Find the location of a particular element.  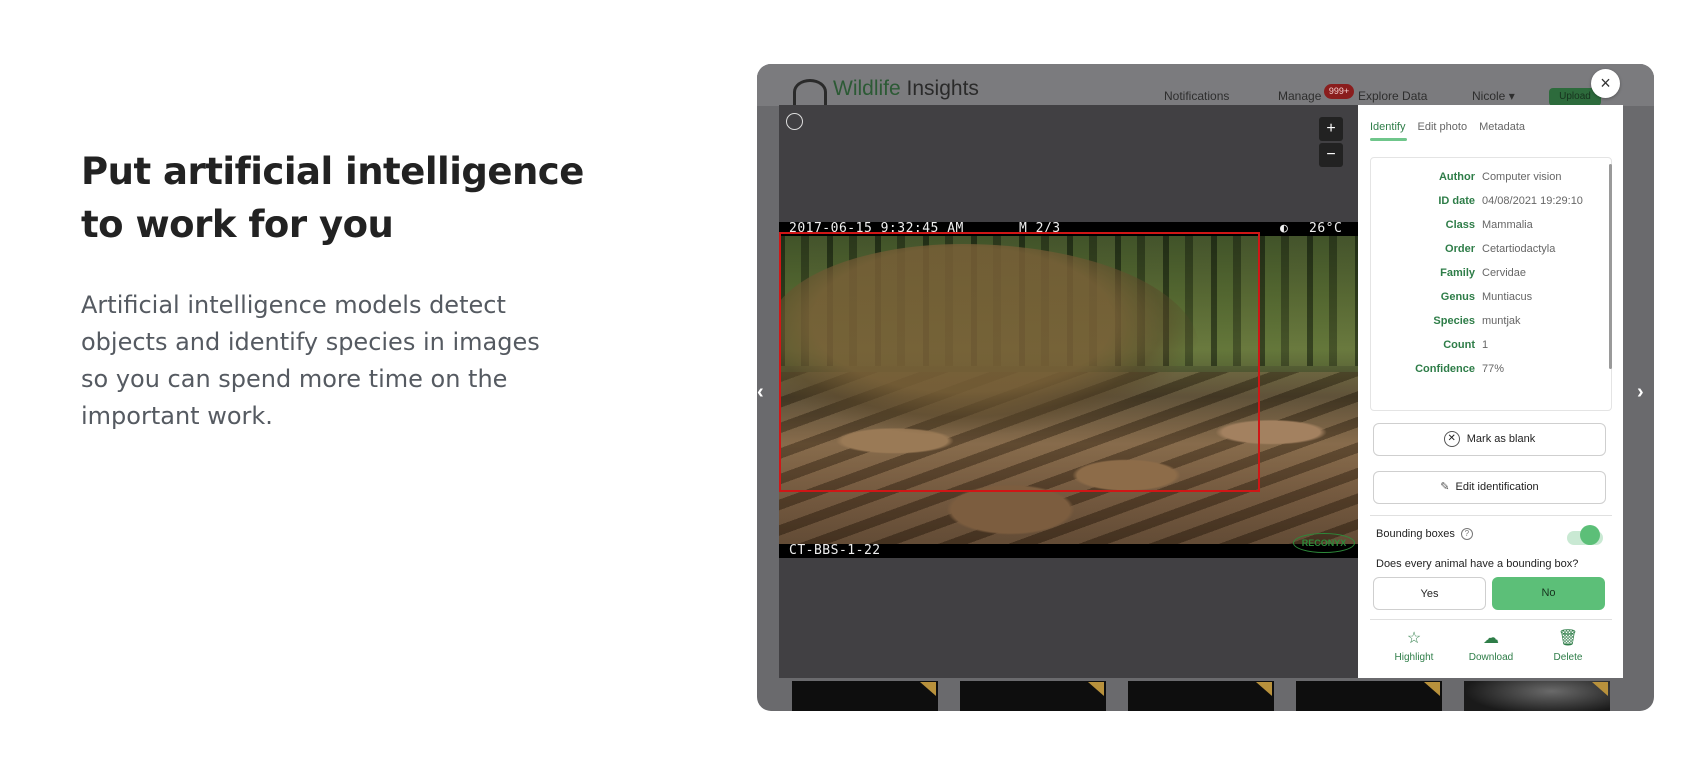

help-icon: ? is located at coordinates (1466, 534).